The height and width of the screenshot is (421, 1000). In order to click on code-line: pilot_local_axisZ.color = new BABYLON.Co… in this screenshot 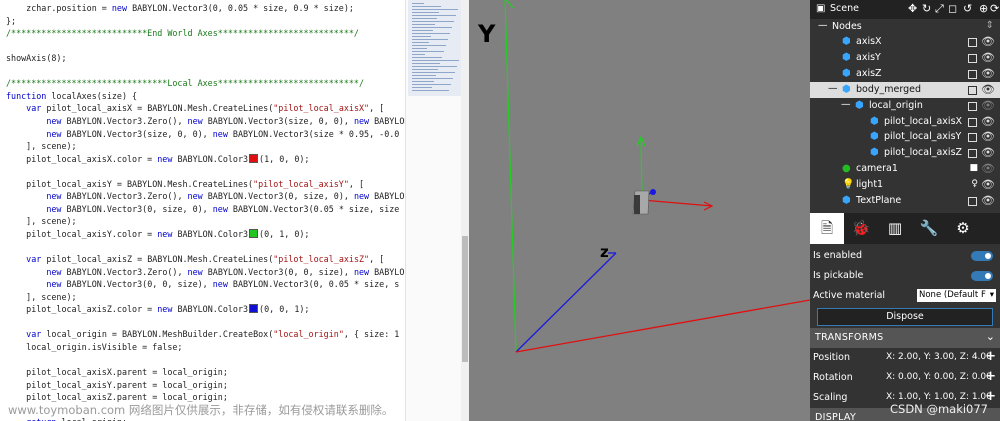, I will do `click(157, 309)`.